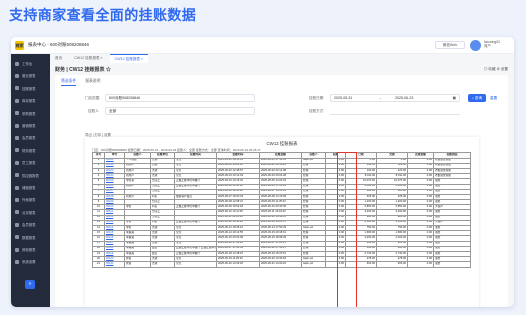 Image resolution: width=526 pixels, height=315 pixels. I want to click on query-button: ⌕ 查询, so click(477, 98).